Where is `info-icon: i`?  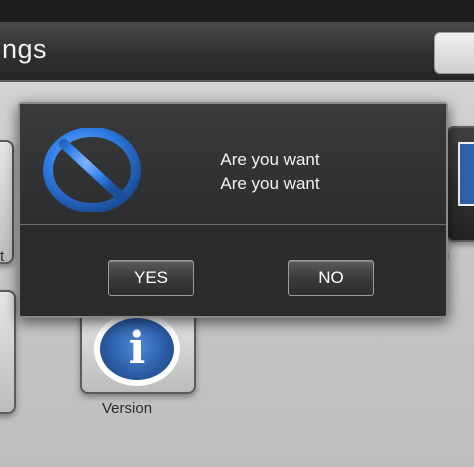
info-icon: i is located at coordinates (137, 349).